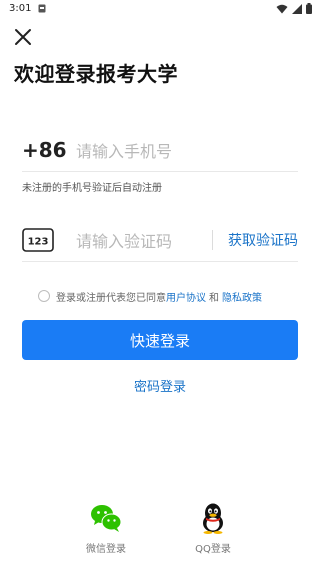 This screenshot has height=568, width=320. Describe the element at coordinates (106, 518) in the screenshot. I see `wechat-icon` at that location.